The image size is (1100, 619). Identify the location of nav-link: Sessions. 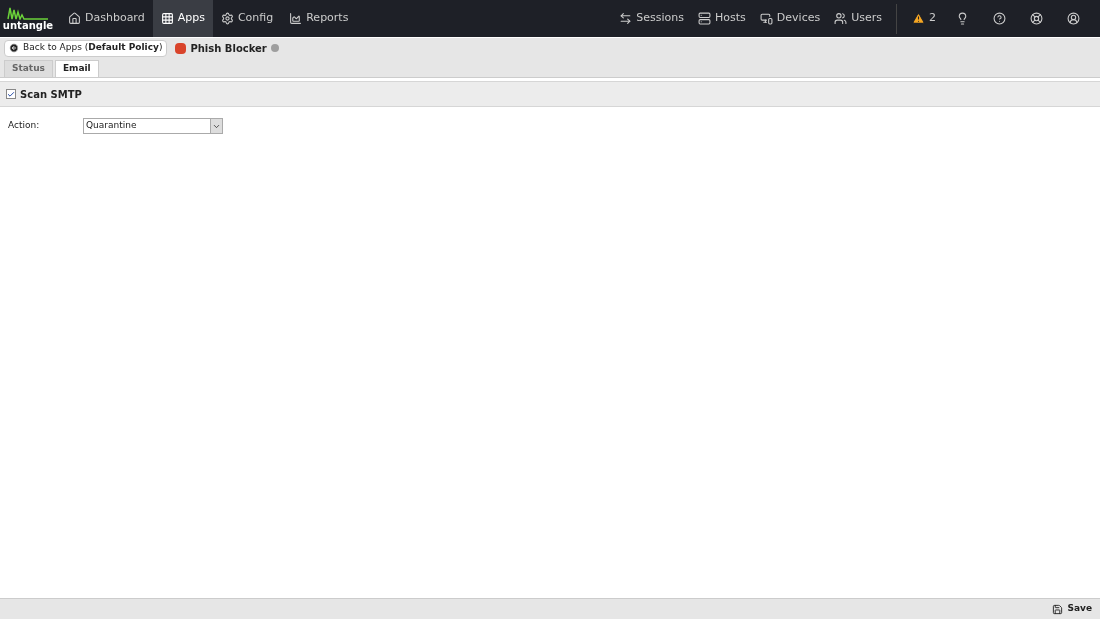
(652, 18).